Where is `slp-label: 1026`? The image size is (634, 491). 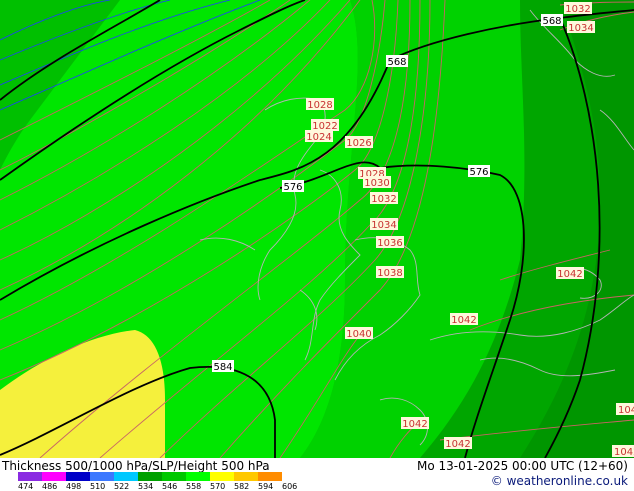 slp-label: 1026 is located at coordinates (359, 142).